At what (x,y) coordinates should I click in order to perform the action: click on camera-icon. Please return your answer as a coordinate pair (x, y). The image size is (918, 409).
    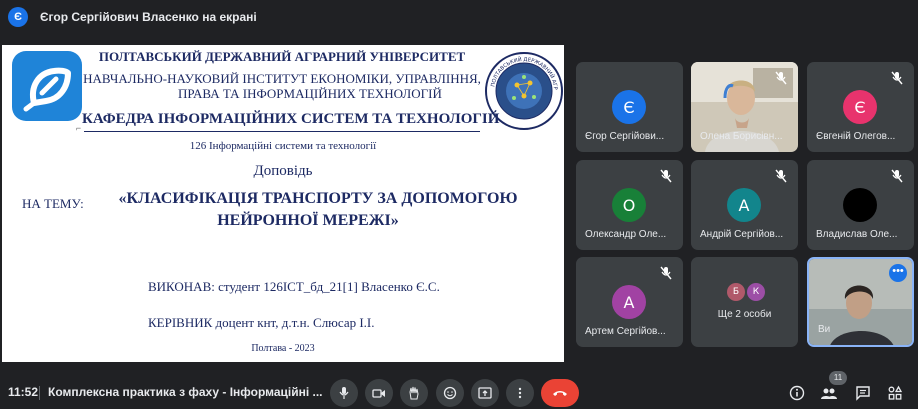
    Looking at the image, I should click on (378, 393).